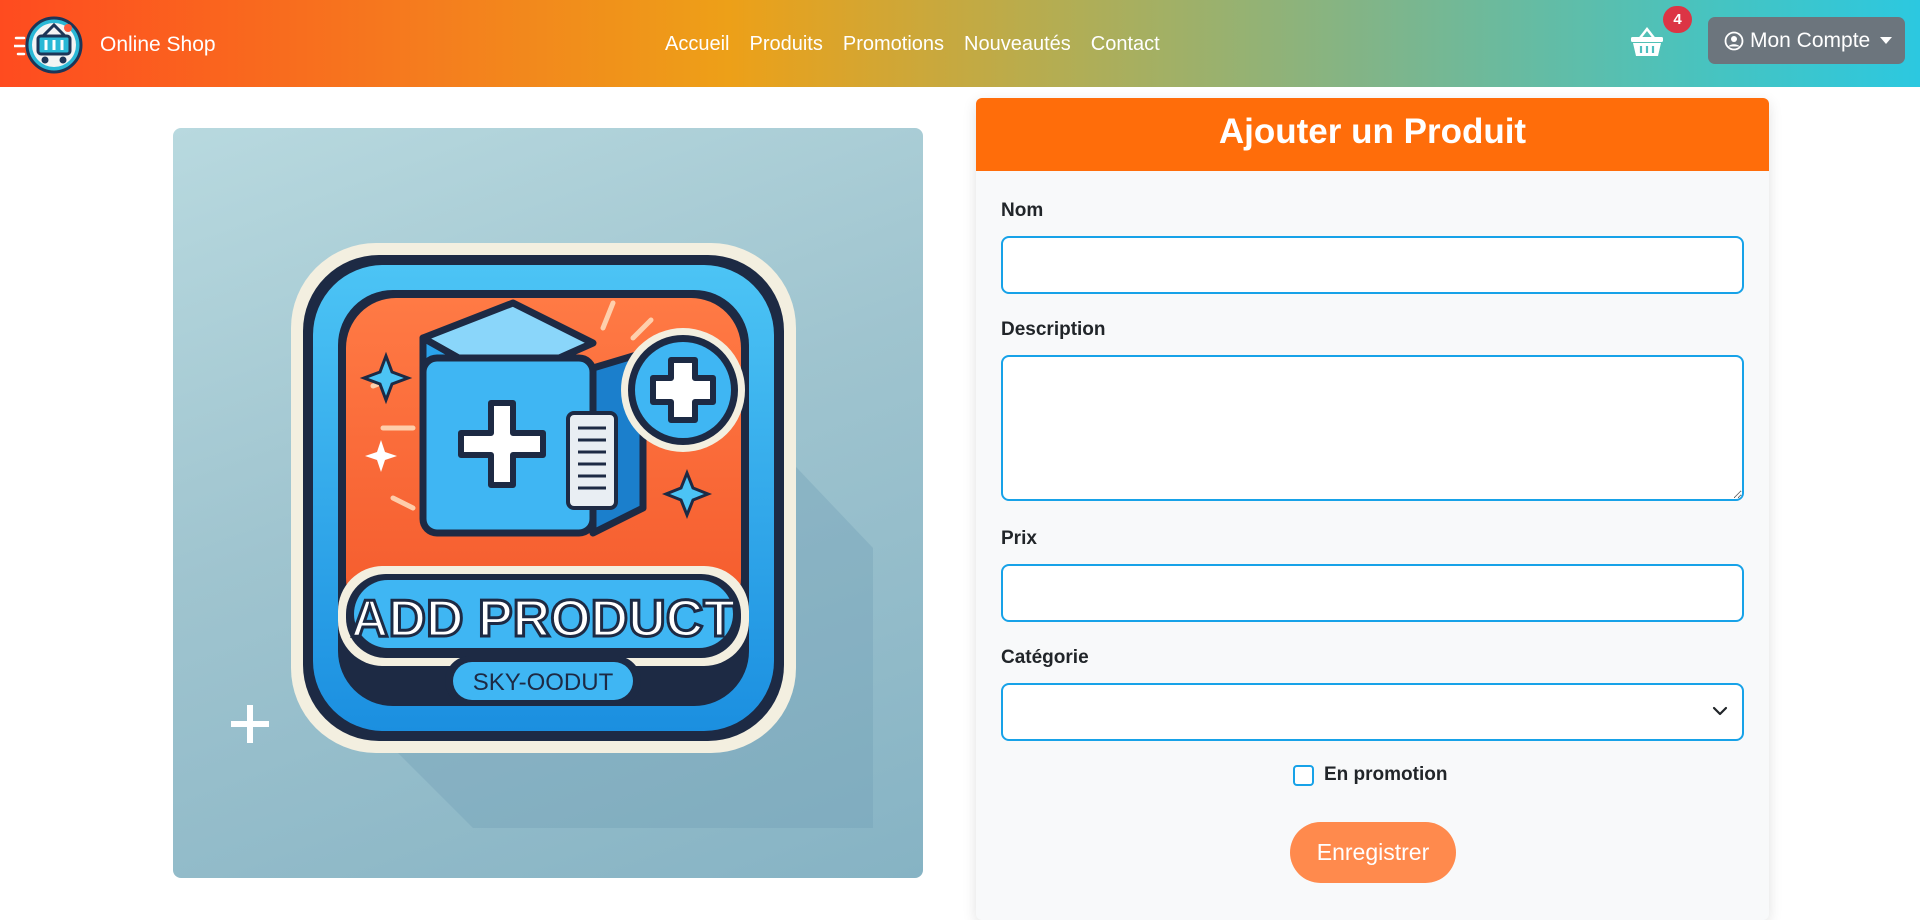  What do you see at coordinates (1373, 852) in the screenshot?
I see `save-button: Enregistrer` at bounding box center [1373, 852].